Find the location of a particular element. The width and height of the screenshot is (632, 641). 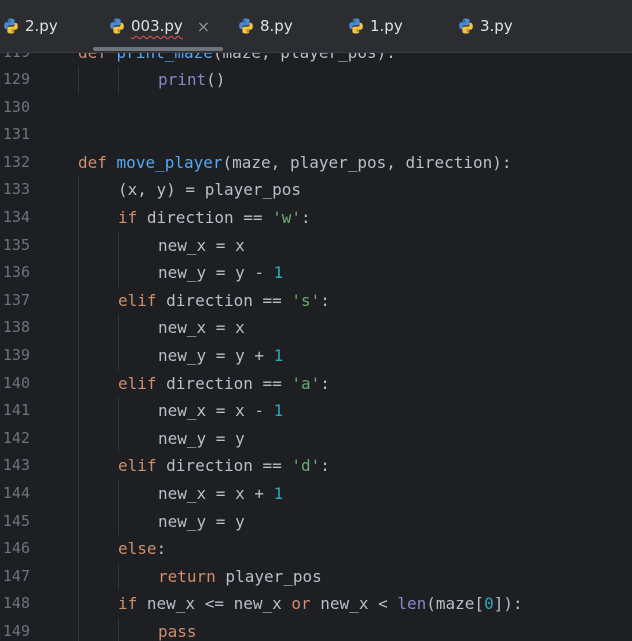

code-text: new_y = y is located at coordinates (201, 522).